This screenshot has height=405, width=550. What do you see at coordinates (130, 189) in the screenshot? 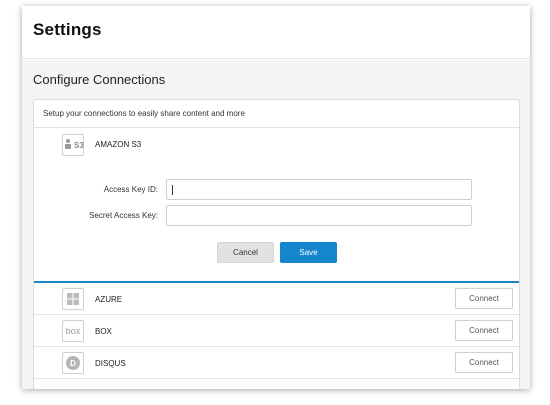
I see `access-key-id-label: Access Key ID:` at bounding box center [130, 189].